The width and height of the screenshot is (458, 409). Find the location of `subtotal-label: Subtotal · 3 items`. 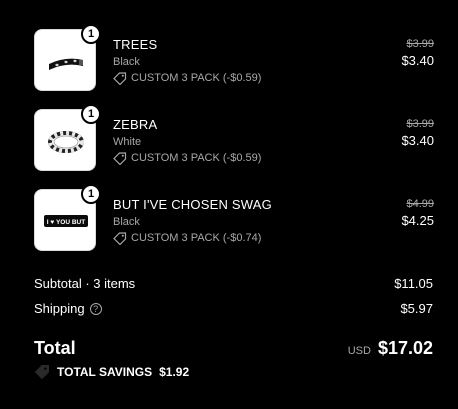

subtotal-label: Subtotal · 3 items is located at coordinates (85, 283).